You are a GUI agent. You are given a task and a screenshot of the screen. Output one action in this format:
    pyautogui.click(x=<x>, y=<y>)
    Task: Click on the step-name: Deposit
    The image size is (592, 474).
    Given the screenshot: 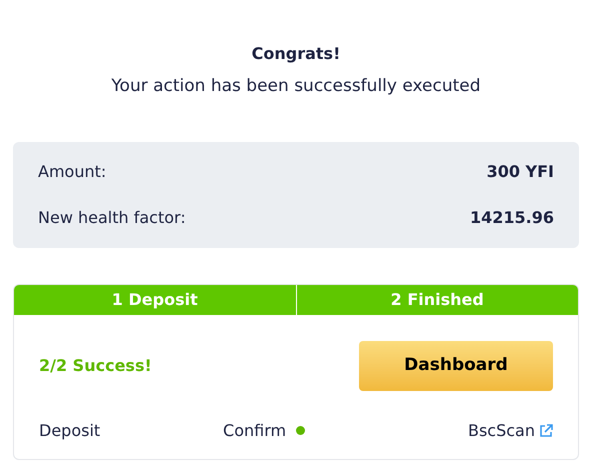 What is the action you would take?
    pyautogui.click(x=69, y=431)
    